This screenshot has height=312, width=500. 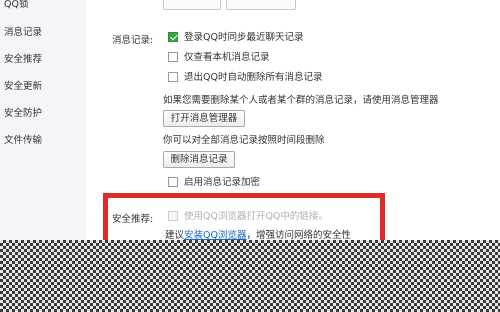 I want to click on security-recommend-section-label: 安全推荐:, so click(x=133, y=219).